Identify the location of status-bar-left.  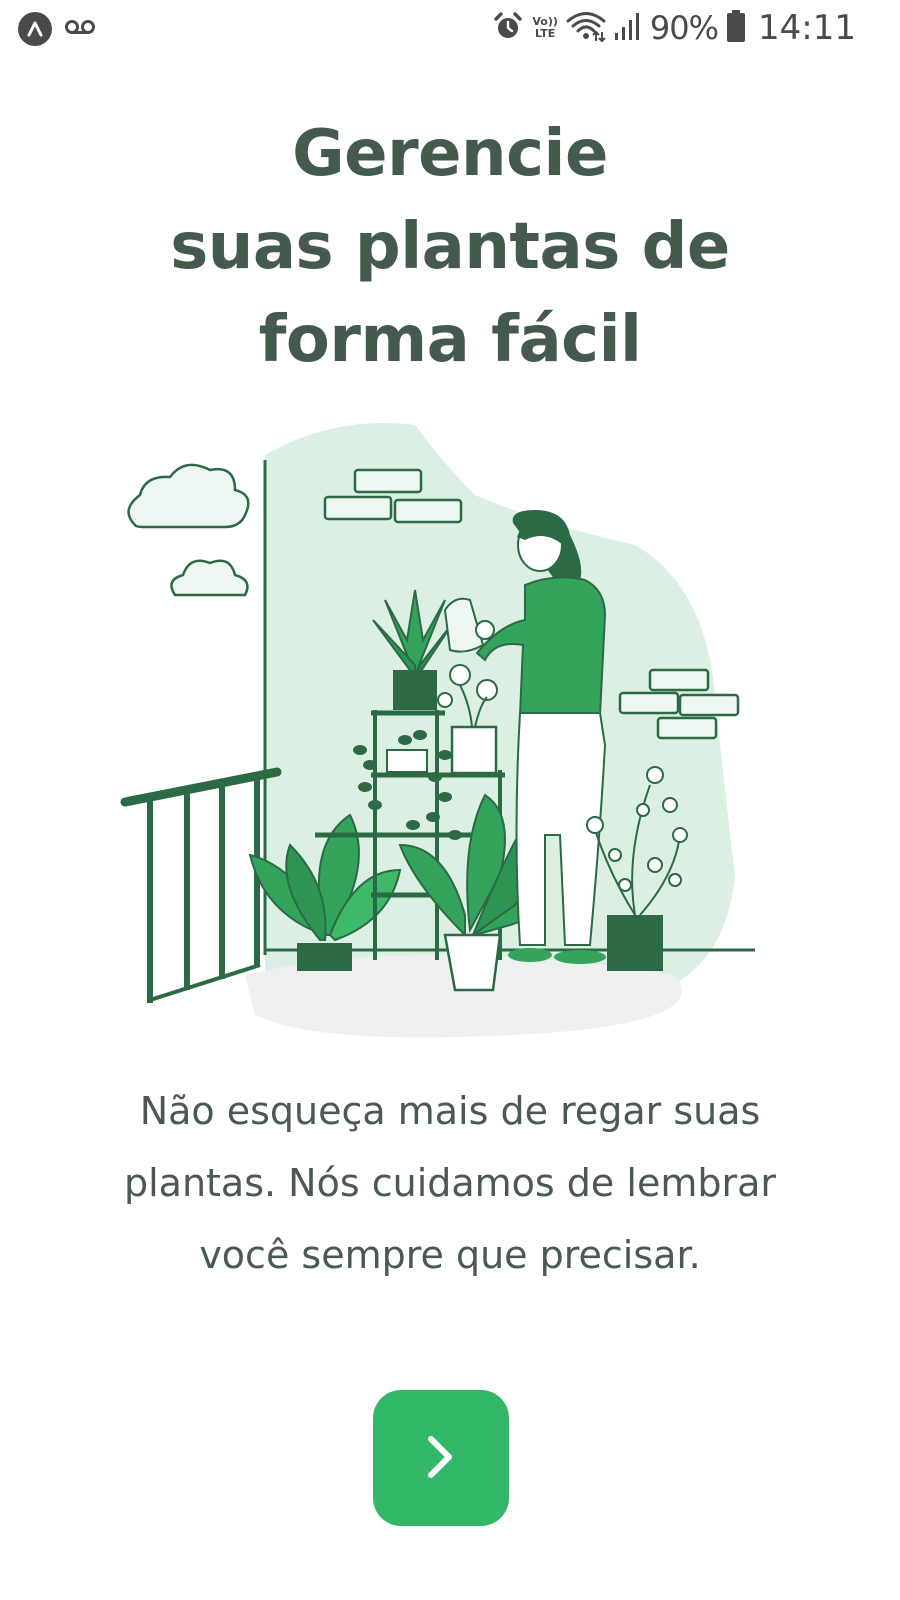
(57, 29).